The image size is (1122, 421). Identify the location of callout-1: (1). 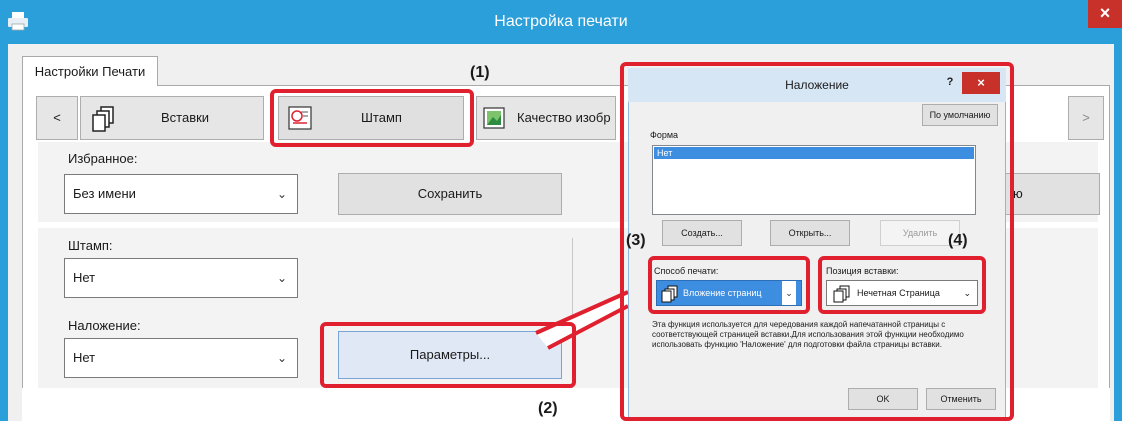
(480, 72).